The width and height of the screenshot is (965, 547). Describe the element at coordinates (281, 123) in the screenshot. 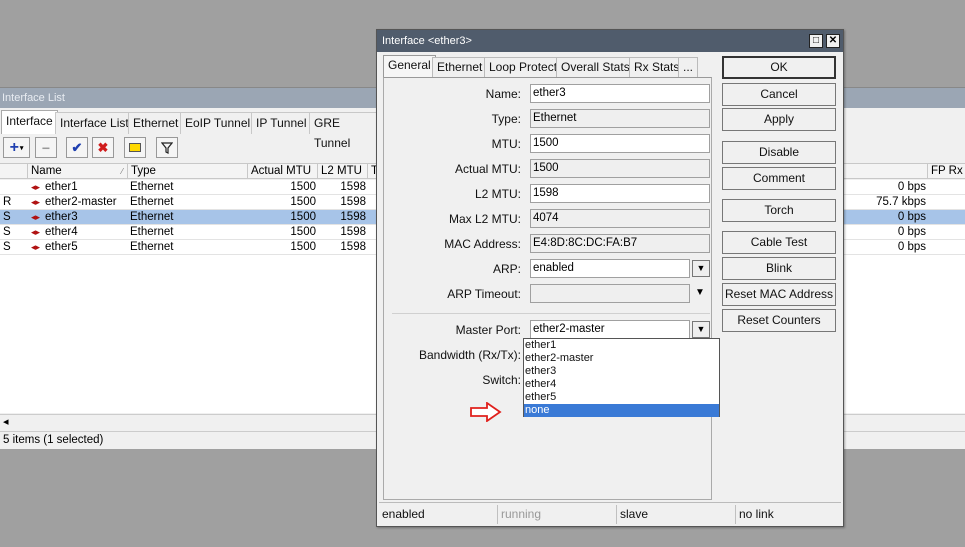

I see `tab-ip-tunnel: IP Tunnel` at that location.